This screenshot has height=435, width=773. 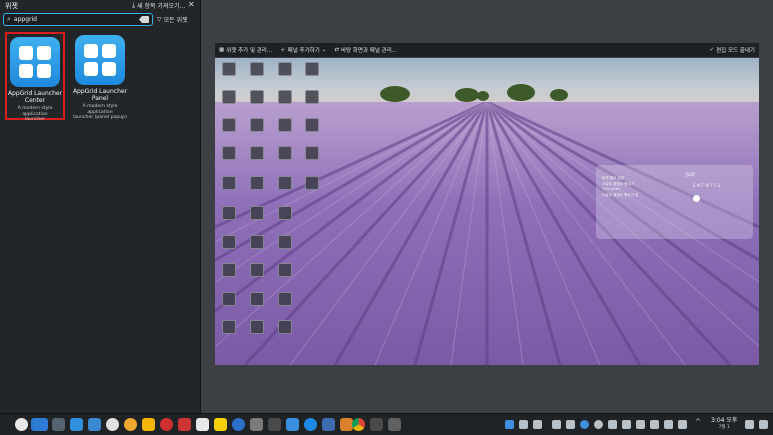 What do you see at coordinates (682, 424) in the screenshot?
I see `battery-icon` at bounding box center [682, 424].